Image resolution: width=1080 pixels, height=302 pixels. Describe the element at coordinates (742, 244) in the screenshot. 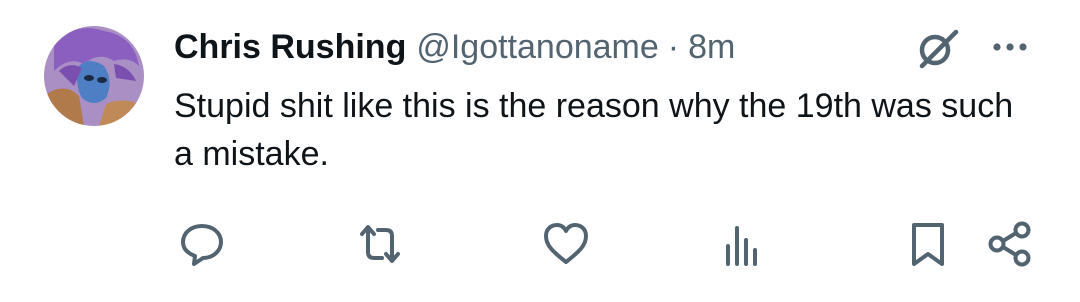

I see `views-bar-chart-icon` at that location.